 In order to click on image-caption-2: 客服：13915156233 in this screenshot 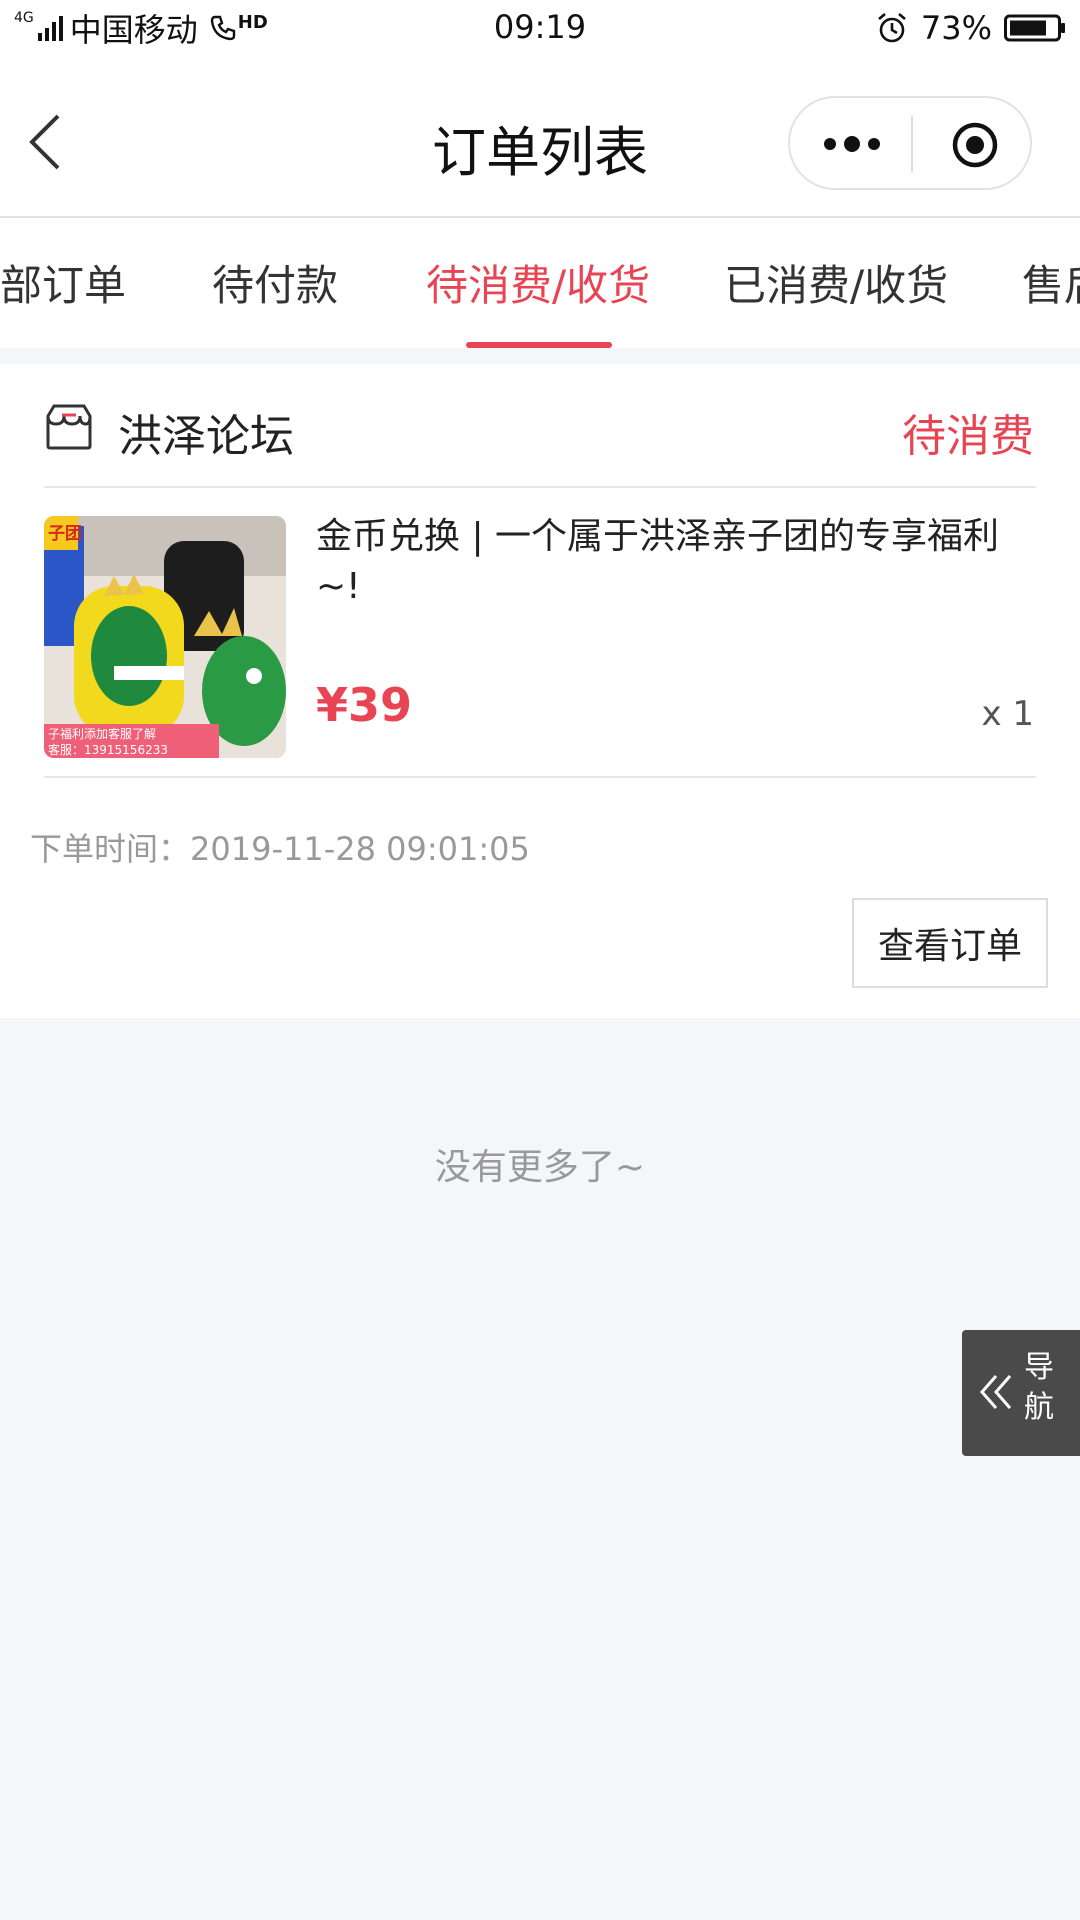, I will do `click(108, 749)`.